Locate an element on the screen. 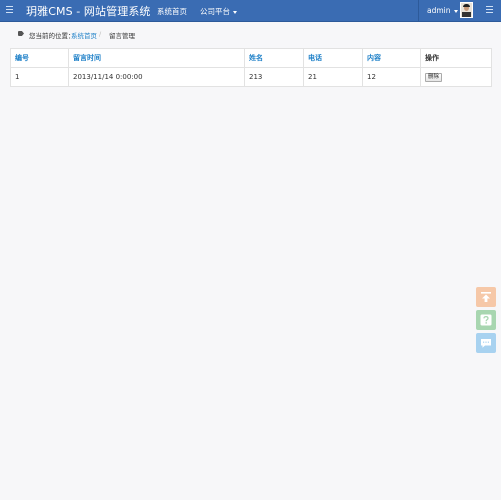 Image resolution: width=501 pixels, height=500 pixels. cell-action: 删除 is located at coordinates (456, 77).